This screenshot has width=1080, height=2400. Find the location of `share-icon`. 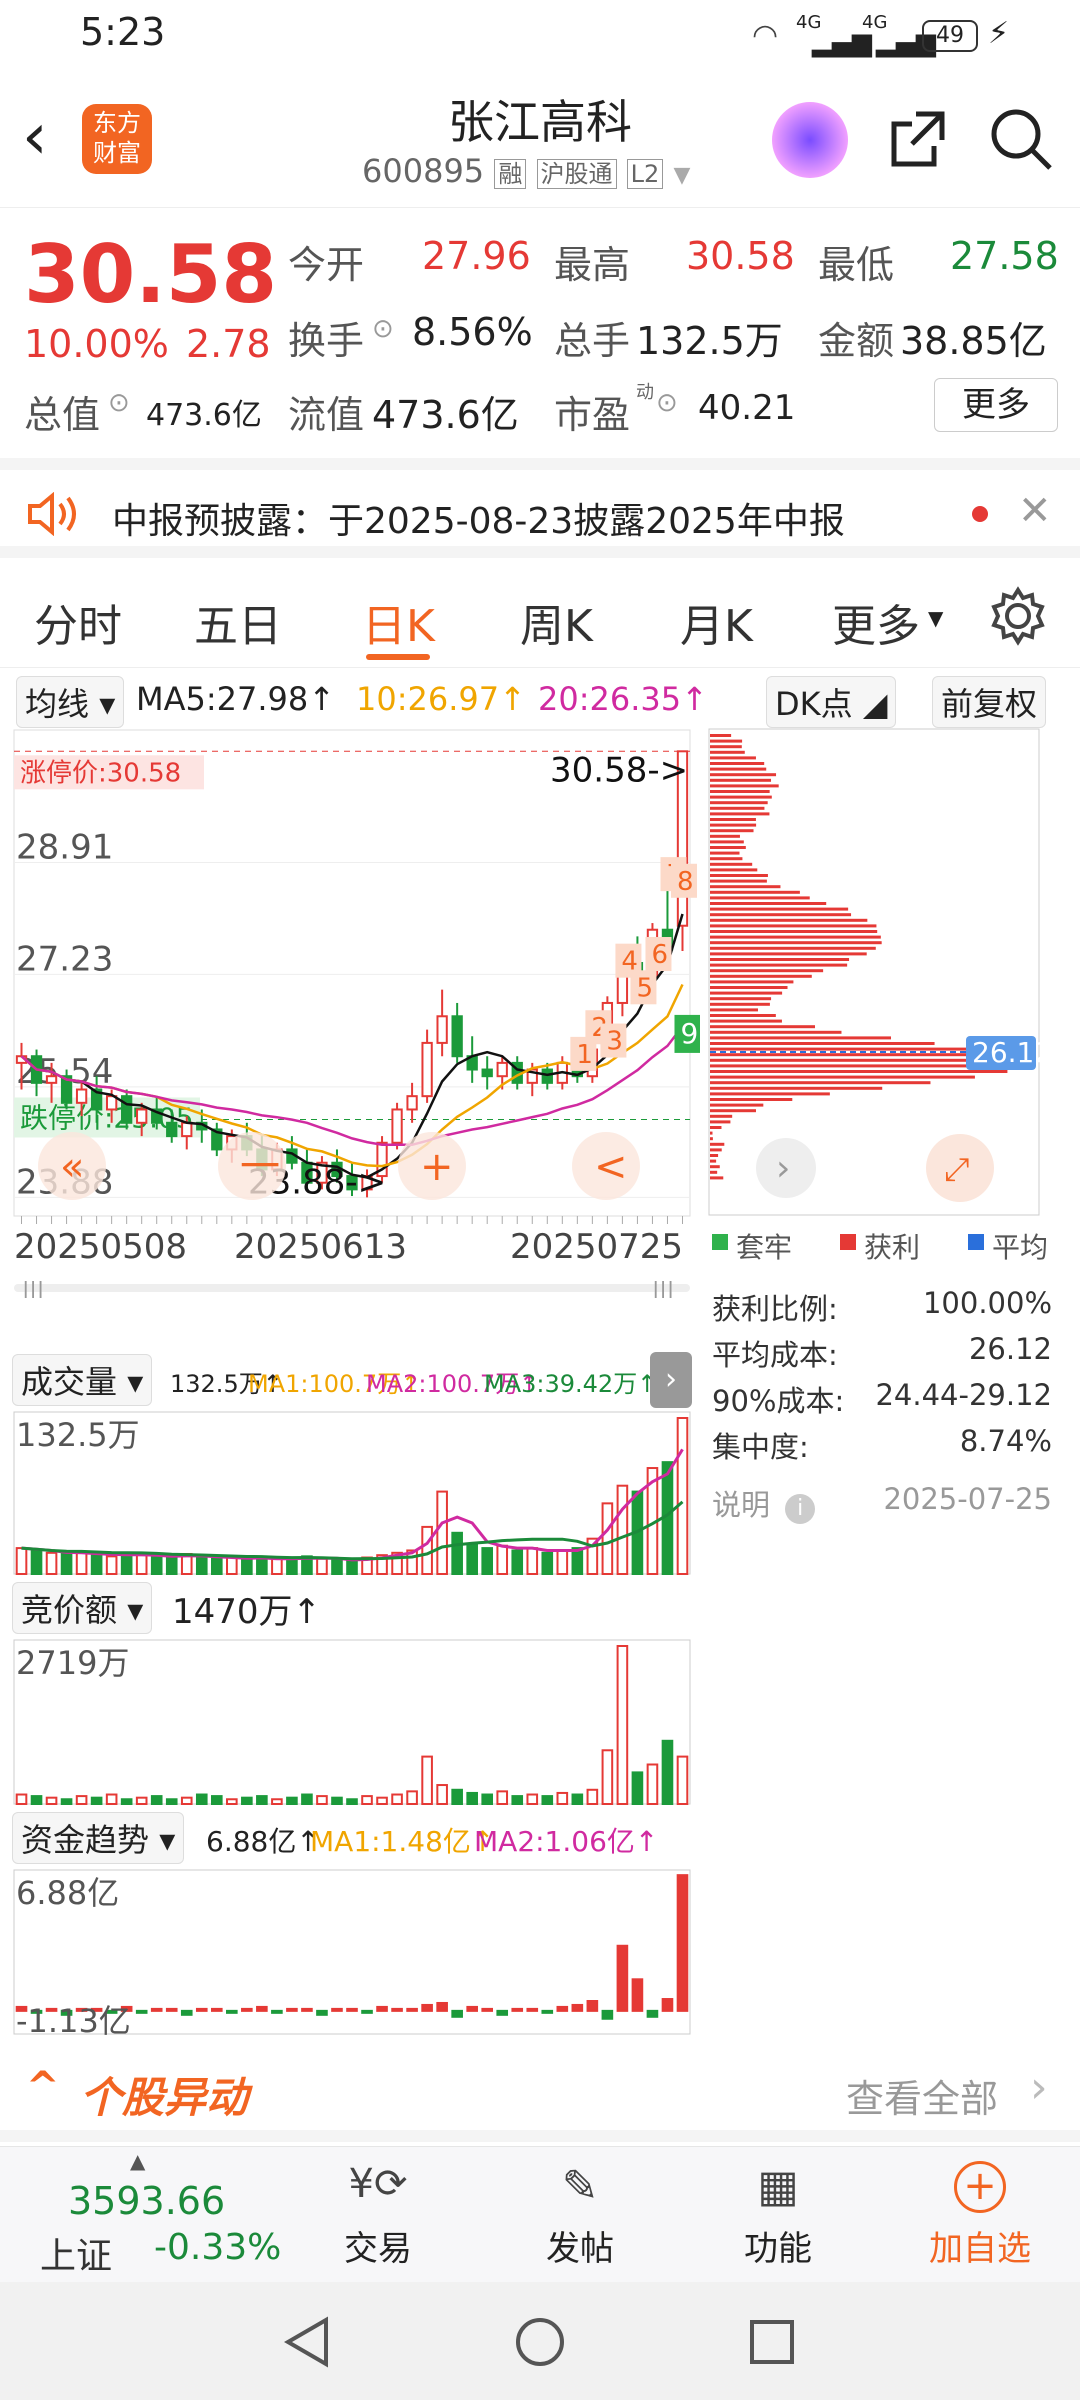

share-icon is located at coordinates (918, 138).